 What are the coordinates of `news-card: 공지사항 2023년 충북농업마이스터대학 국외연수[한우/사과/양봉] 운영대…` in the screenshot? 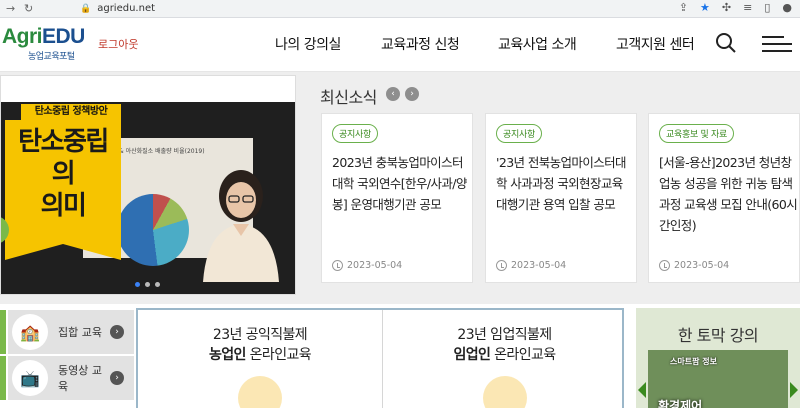 It's located at (397, 198).